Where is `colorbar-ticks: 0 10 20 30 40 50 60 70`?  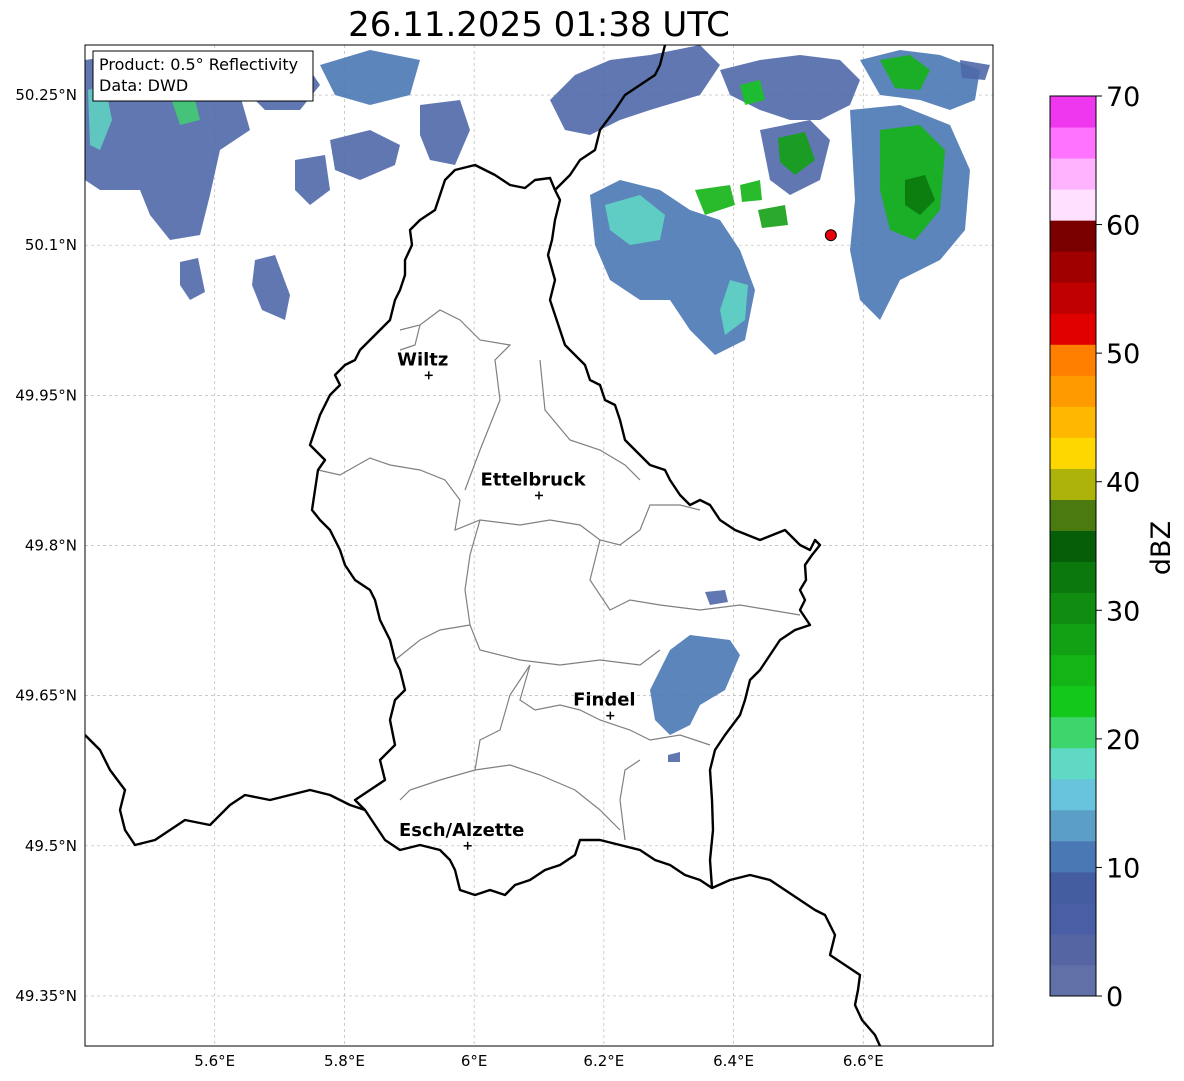 colorbar-ticks: 0 10 20 30 40 50 60 70 is located at coordinates (1118, 547).